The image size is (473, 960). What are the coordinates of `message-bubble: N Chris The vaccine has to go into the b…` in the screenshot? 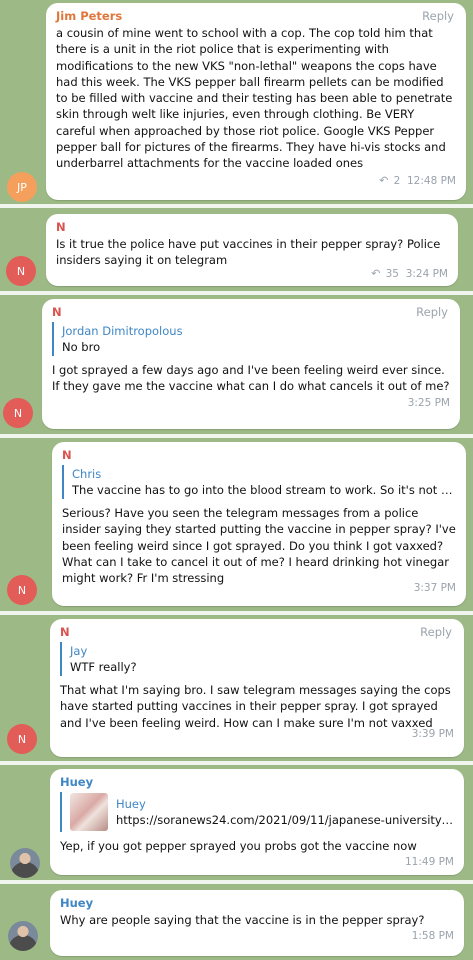 It's located at (259, 524).